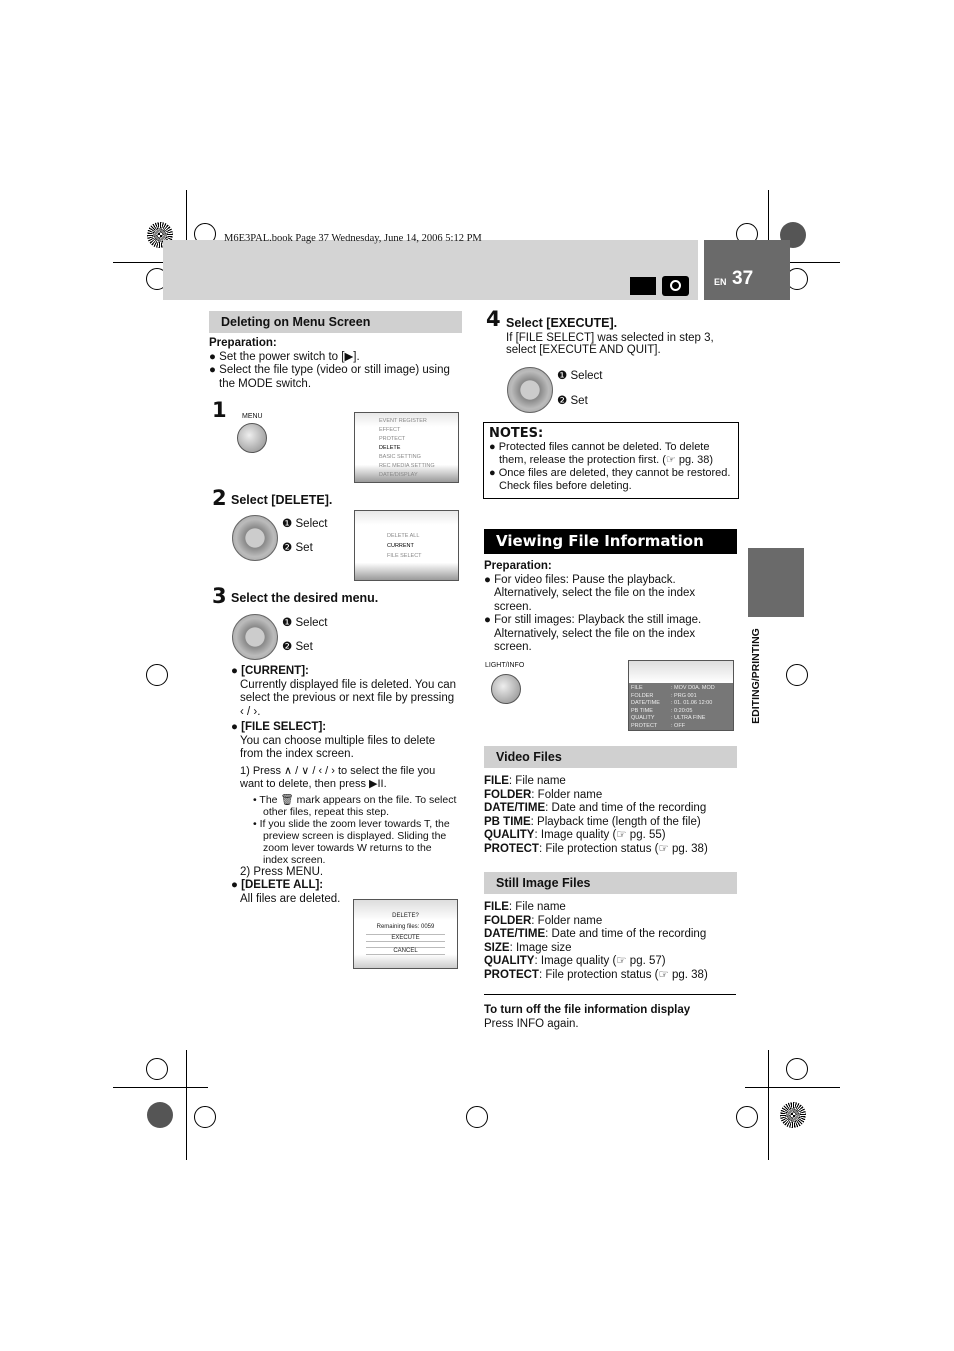  What do you see at coordinates (672, 703) in the screenshot?
I see `info-row: DATE/TIME: 01. 01.06 12:00` at bounding box center [672, 703].